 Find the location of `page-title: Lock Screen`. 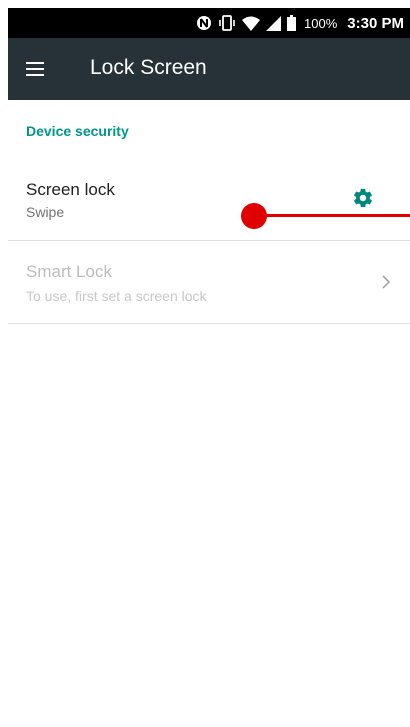

page-title: Lock Screen is located at coordinates (148, 67).